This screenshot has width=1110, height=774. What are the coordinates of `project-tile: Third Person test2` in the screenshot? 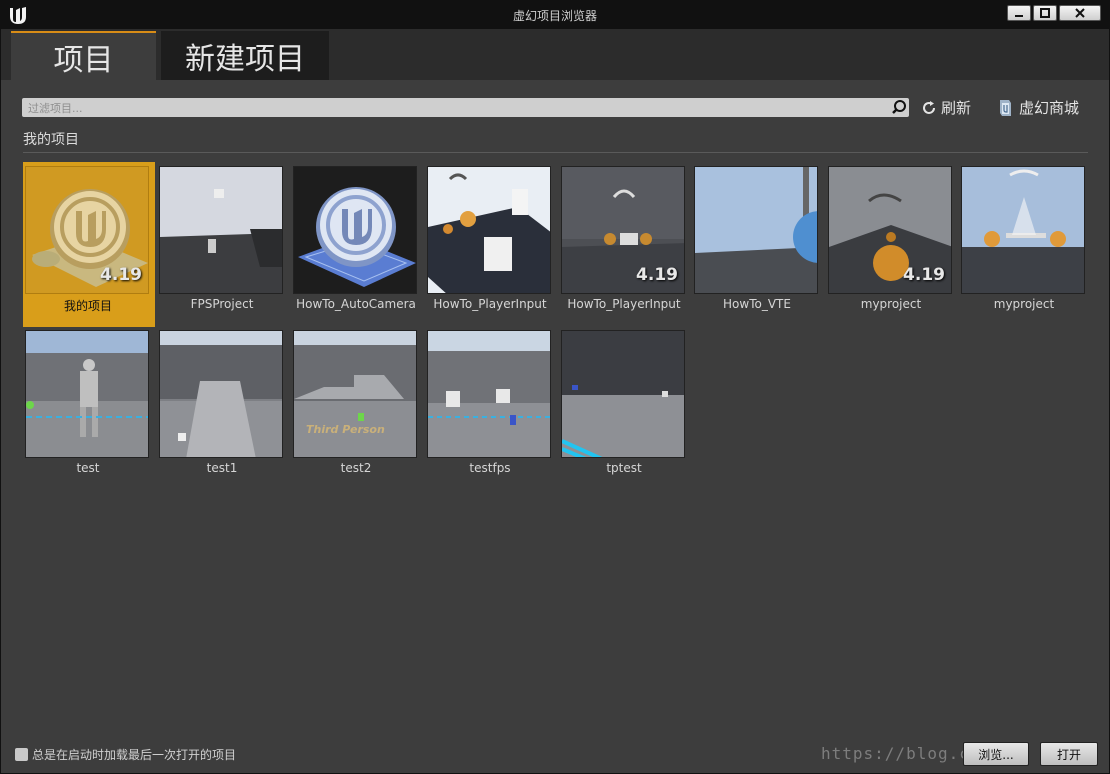 It's located at (357, 408).